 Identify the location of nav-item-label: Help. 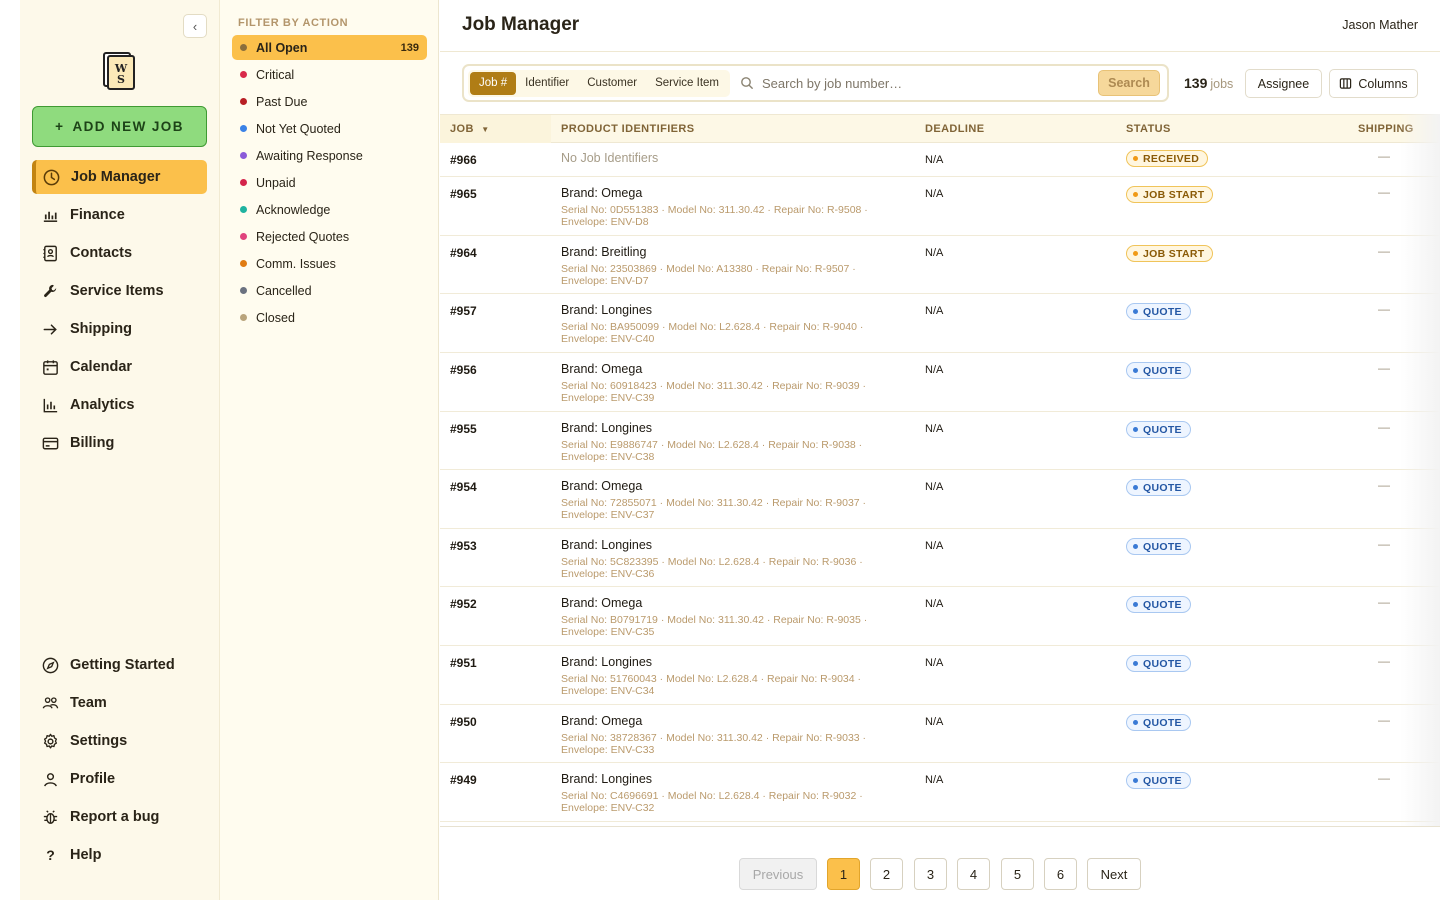
(86, 855).